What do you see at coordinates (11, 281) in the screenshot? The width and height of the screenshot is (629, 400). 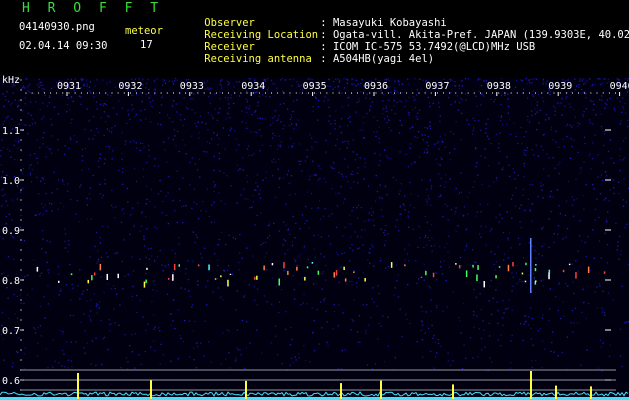 I see `y-tick-label: 0.8` at bounding box center [11, 281].